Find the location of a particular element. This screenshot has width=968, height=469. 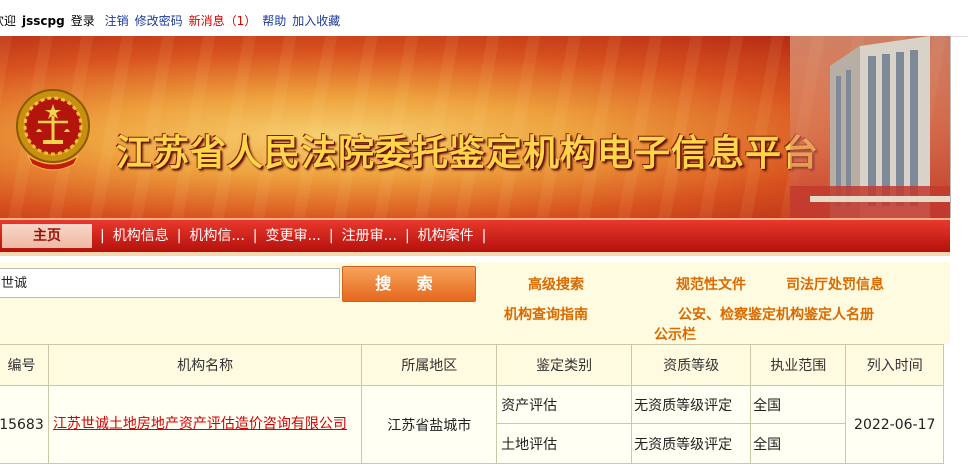

roster-link: 公安、检察鉴定机构鉴定人名册 is located at coordinates (776, 314).